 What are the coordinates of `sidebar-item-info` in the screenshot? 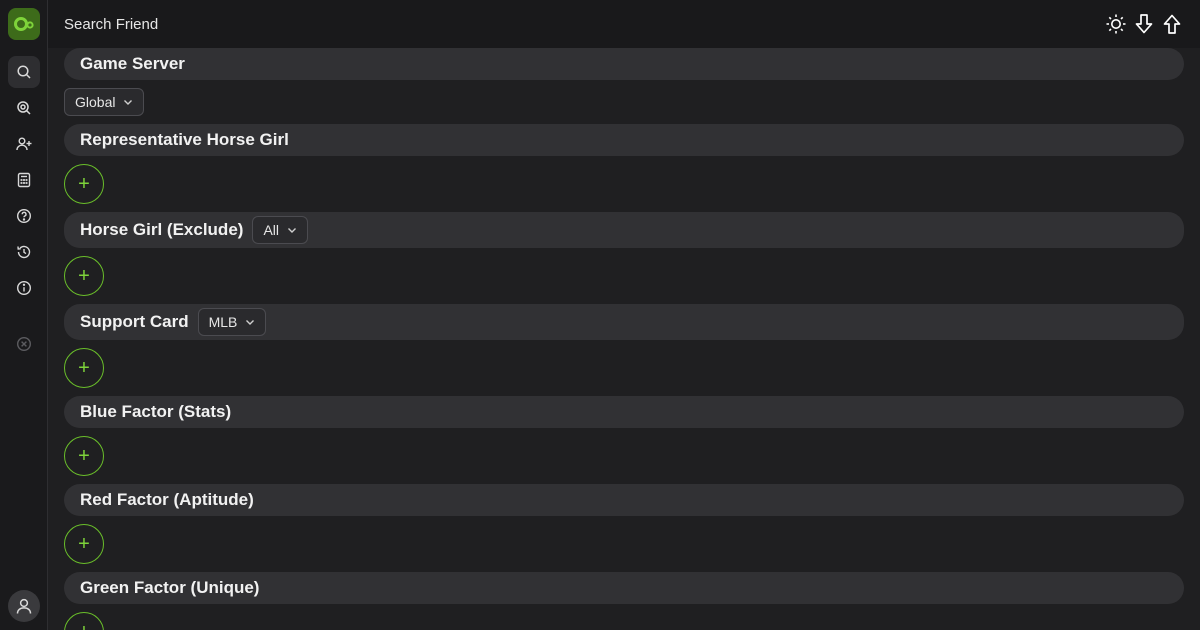 It's located at (24, 288).